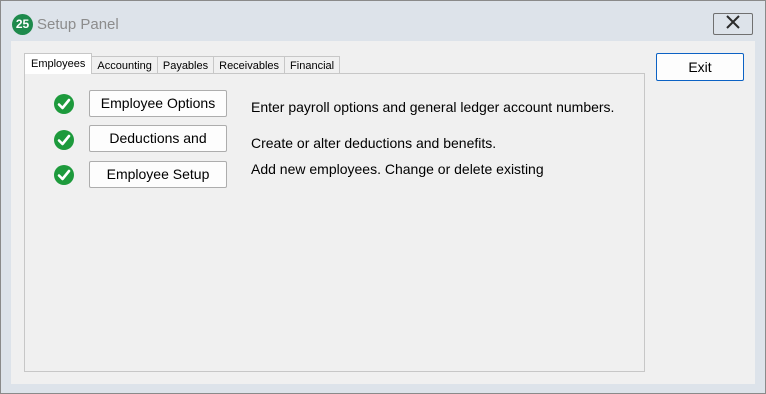  What do you see at coordinates (158, 174) in the screenshot?
I see `employee-setup-button: Employee Setup` at bounding box center [158, 174].